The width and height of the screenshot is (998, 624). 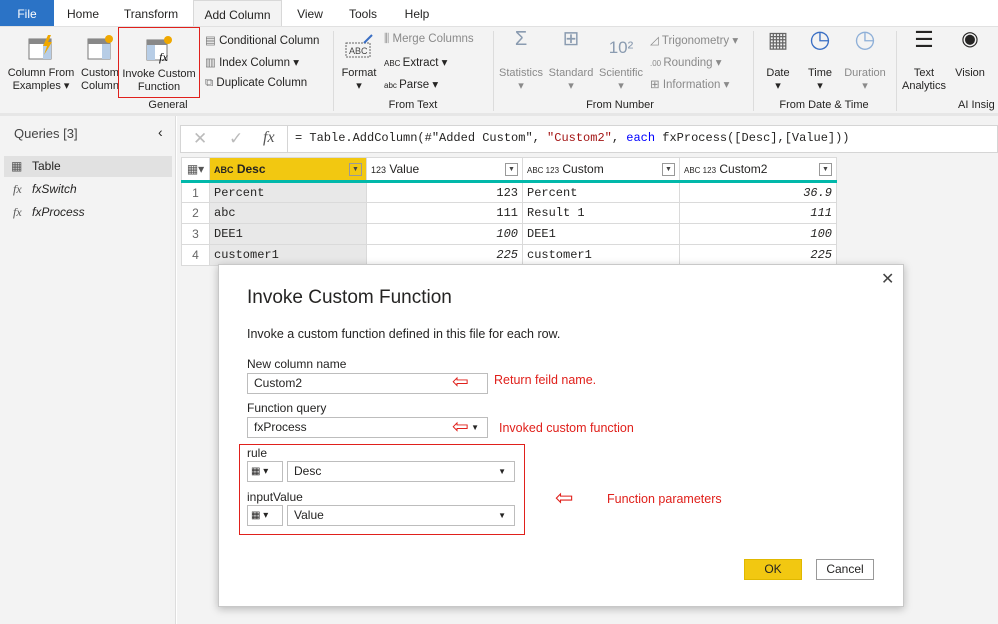 What do you see at coordinates (195, 170) in the screenshot?
I see `table-menu-icon: ▦▾` at bounding box center [195, 170].